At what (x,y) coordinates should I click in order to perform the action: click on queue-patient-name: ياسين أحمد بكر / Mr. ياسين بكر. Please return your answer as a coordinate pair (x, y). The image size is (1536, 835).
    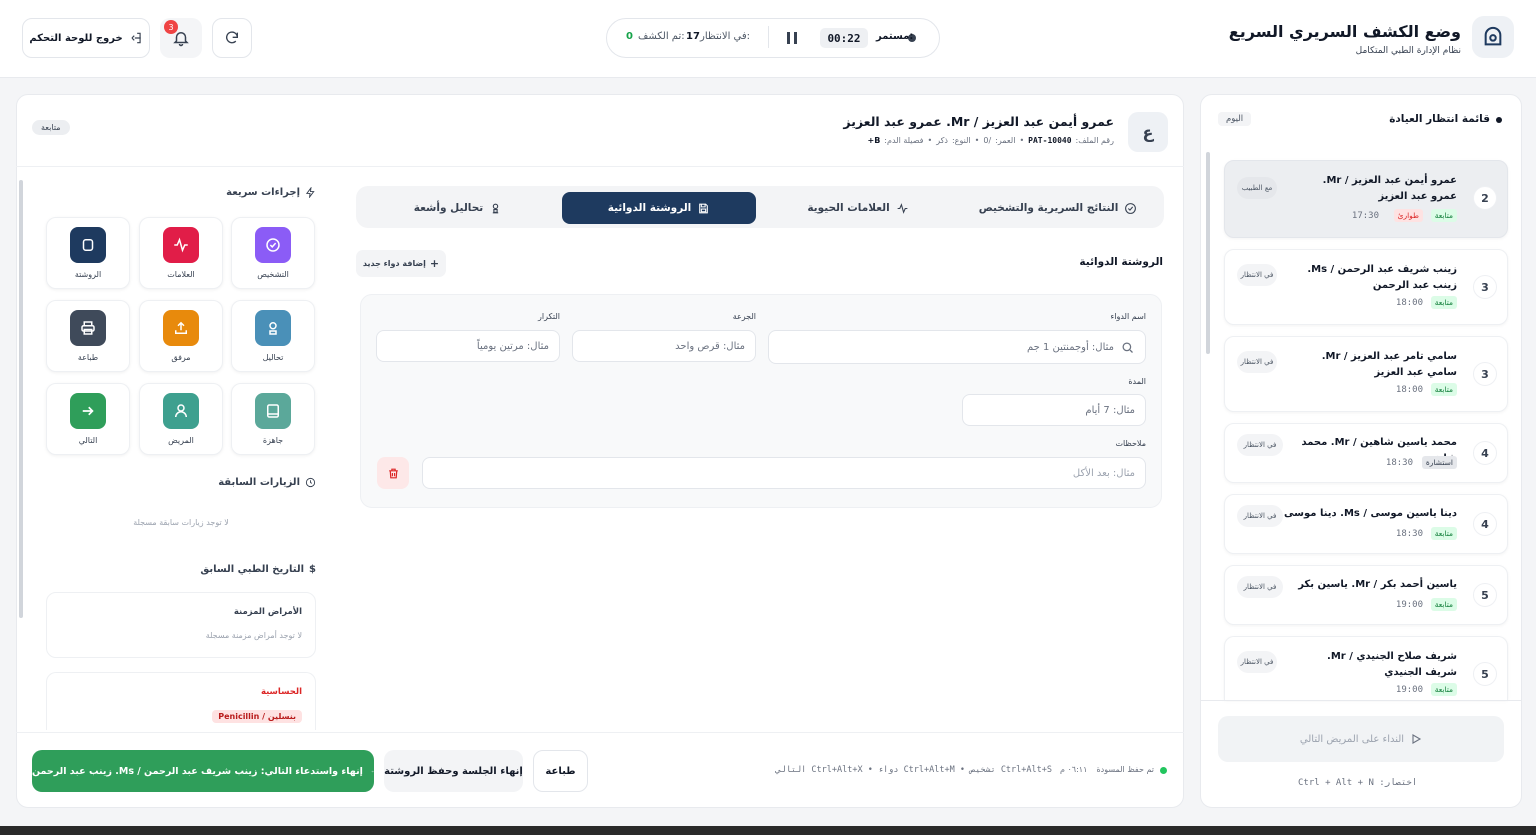
    Looking at the image, I should click on (1377, 584).